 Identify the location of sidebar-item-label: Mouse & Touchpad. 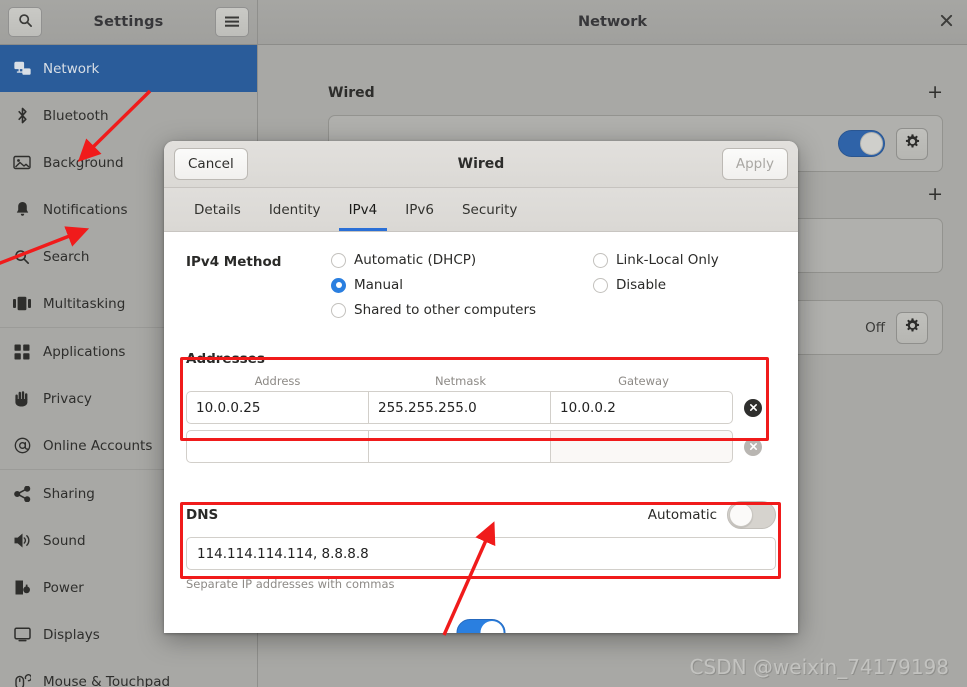
(107, 680).